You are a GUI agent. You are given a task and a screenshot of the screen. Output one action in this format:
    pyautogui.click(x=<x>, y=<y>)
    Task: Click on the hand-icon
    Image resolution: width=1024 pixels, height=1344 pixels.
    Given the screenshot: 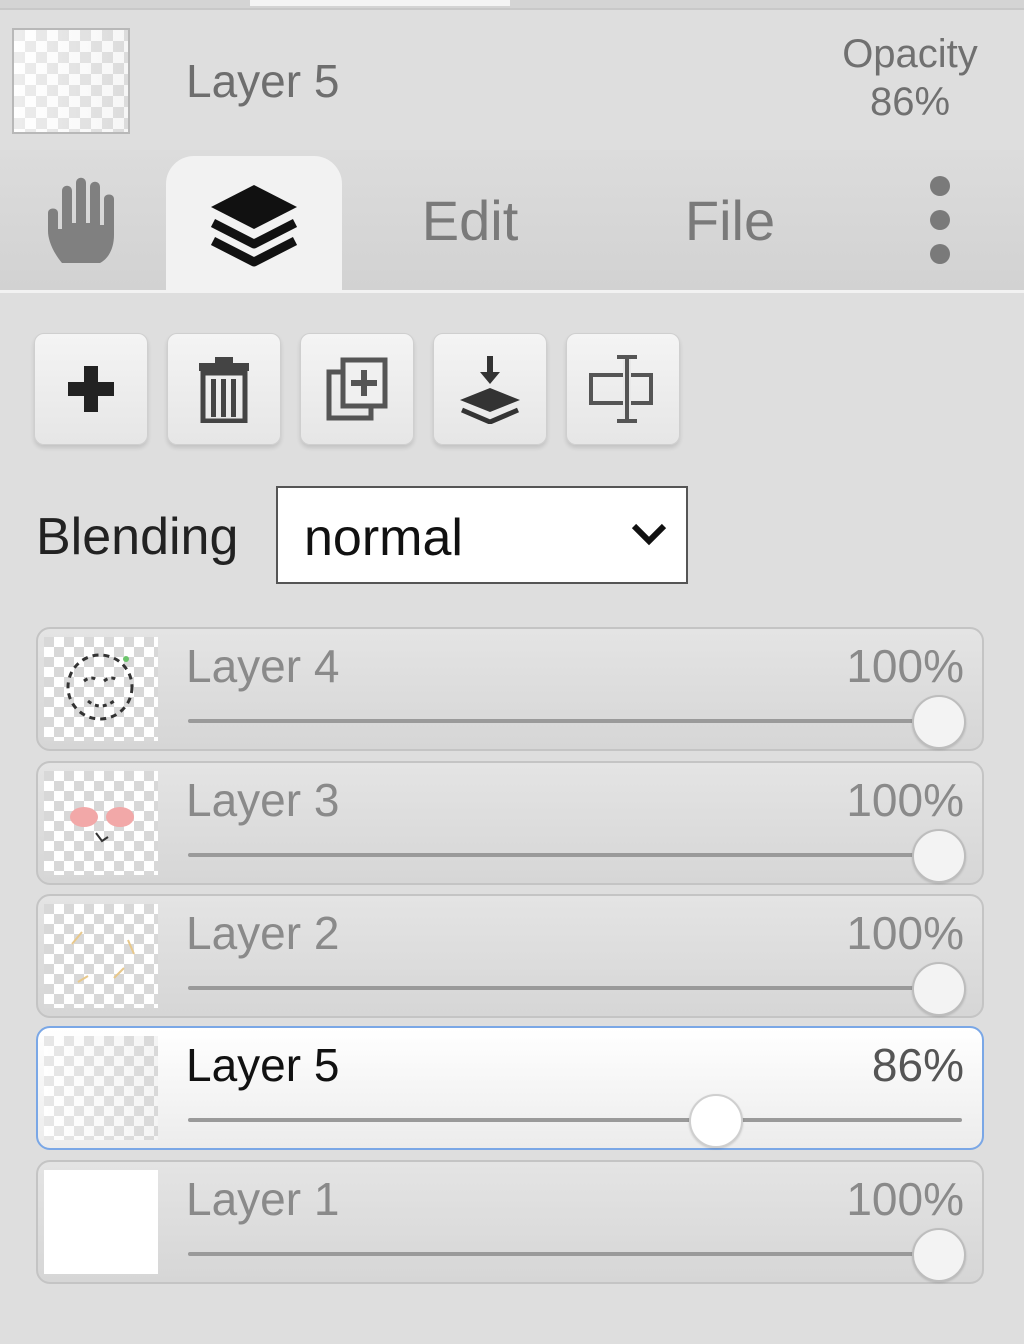 What is the action you would take?
    pyautogui.click(x=81, y=220)
    